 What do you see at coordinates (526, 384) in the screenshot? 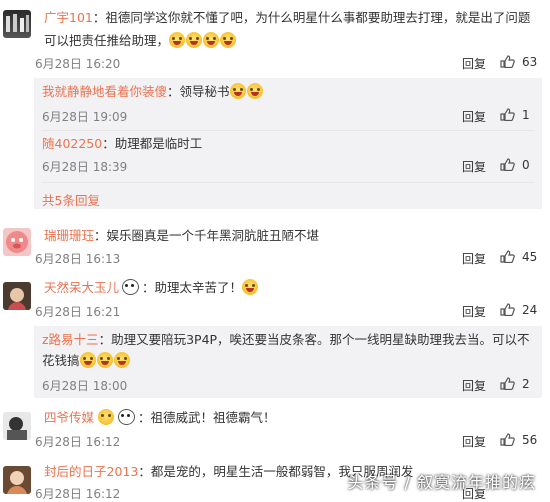
I see `like-count: 2` at bounding box center [526, 384].